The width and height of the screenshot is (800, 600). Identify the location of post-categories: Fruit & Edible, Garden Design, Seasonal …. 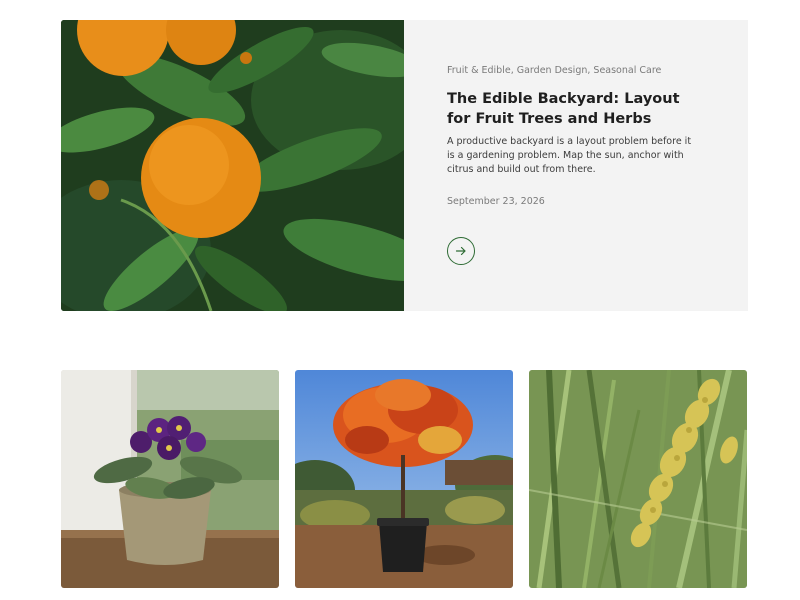
(554, 70).